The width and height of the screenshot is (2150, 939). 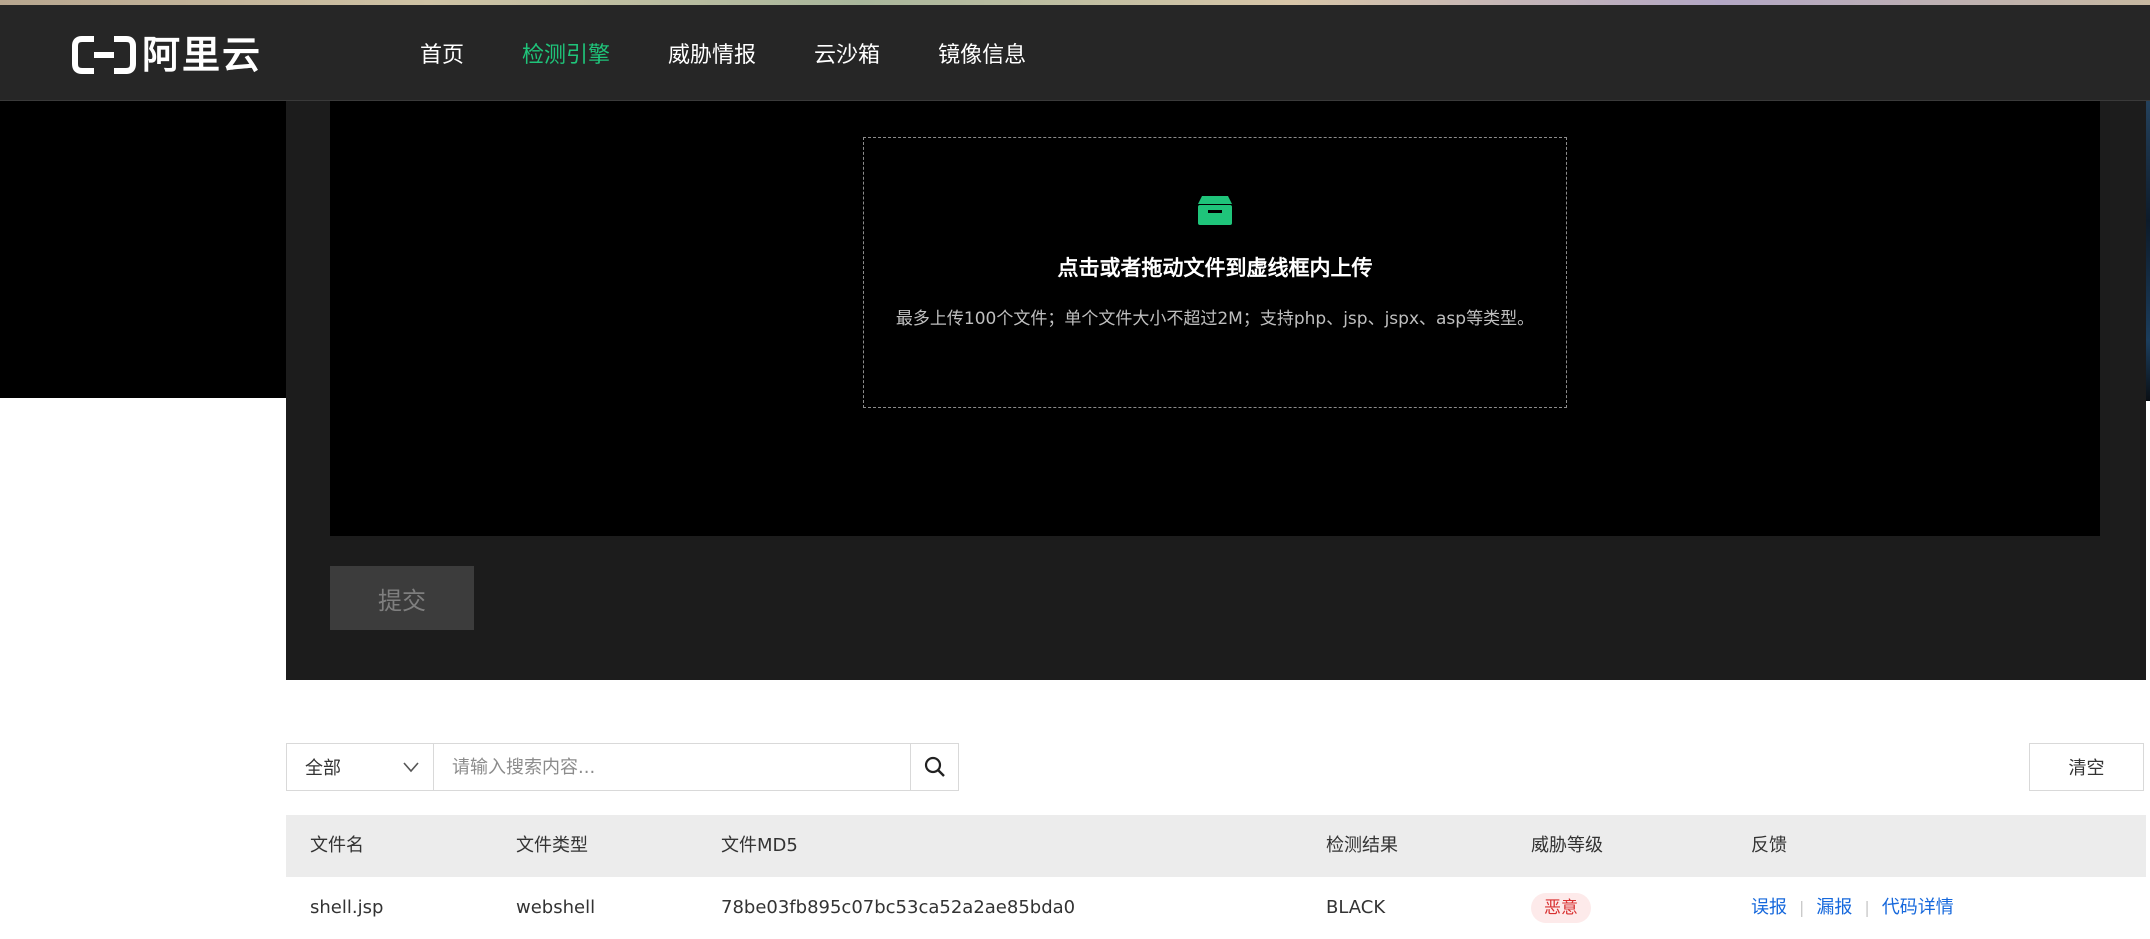 I want to click on type-filter-value: 全部, so click(x=323, y=768).